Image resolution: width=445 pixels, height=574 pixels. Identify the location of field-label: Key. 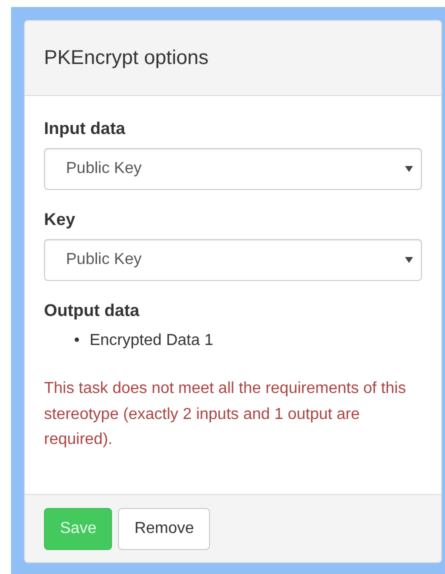
(60, 220).